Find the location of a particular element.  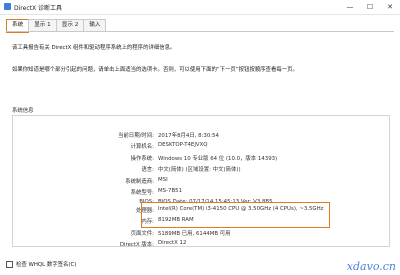

minimize-button: — is located at coordinates (350, 7).